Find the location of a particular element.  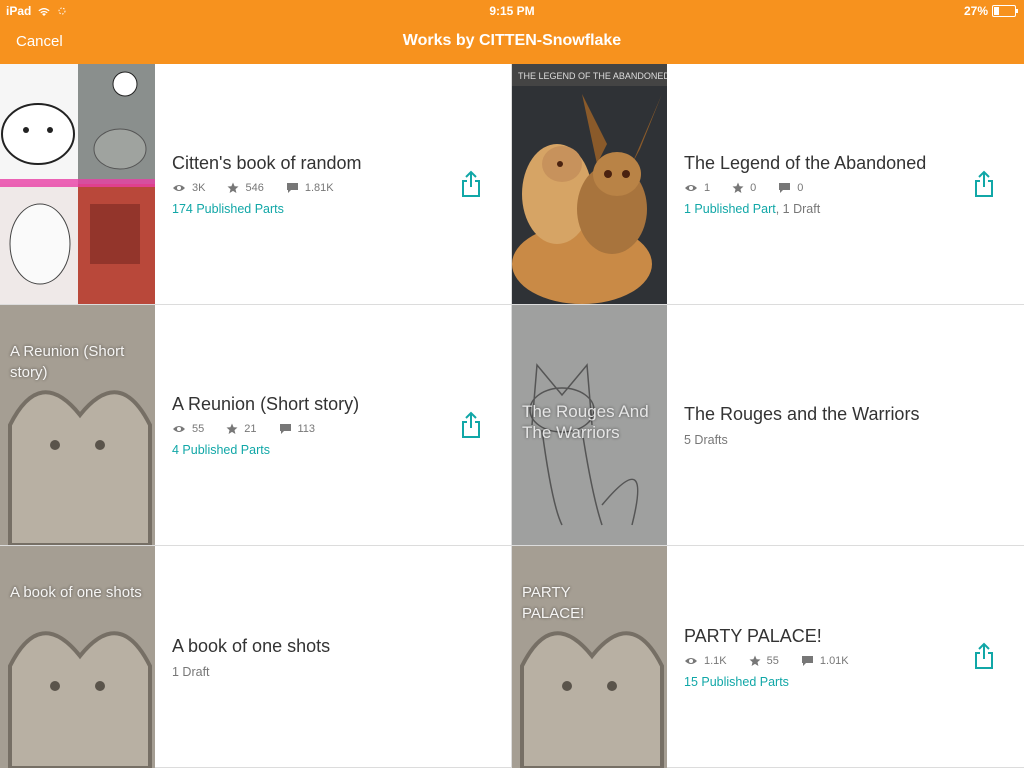

battery-percent: 27% is located at coordinates (975, 11).